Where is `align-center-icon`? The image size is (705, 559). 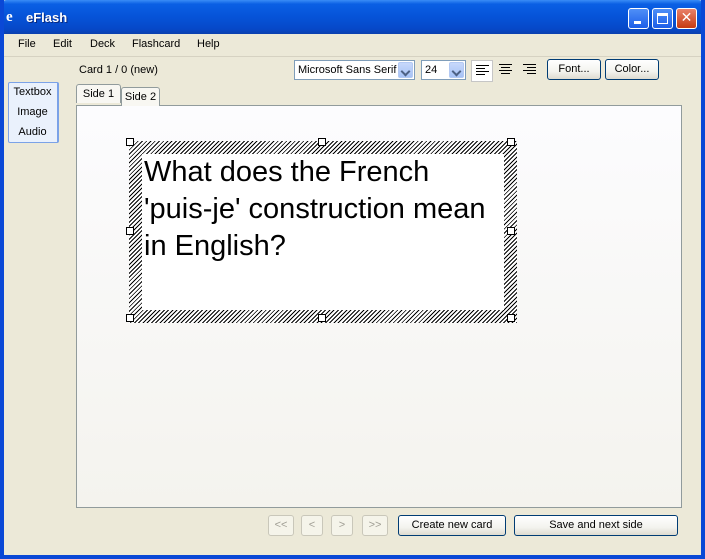 align-center-icon is located at coordinates (505, 70).